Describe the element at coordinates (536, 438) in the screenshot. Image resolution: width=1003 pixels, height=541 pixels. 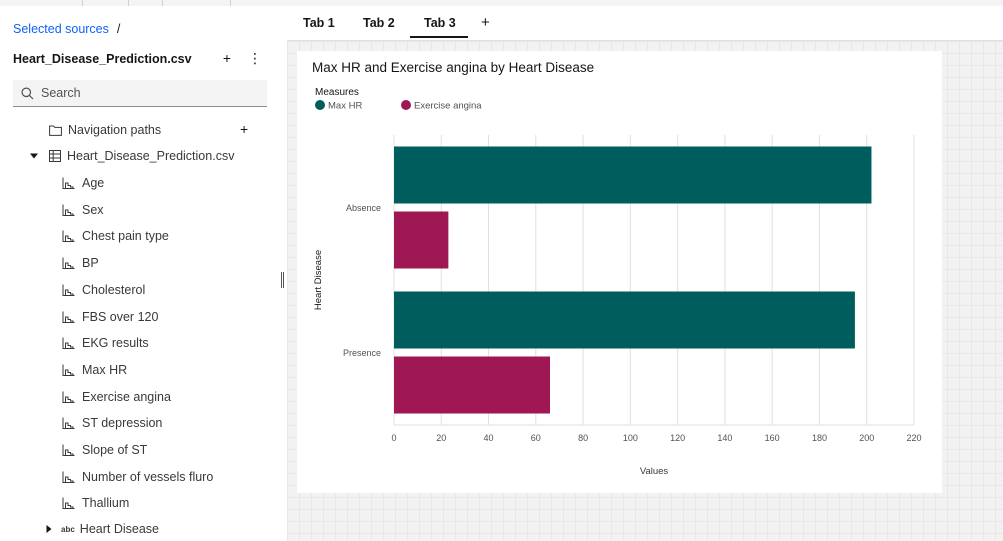
I see `x-tick-label: 60` at that location.